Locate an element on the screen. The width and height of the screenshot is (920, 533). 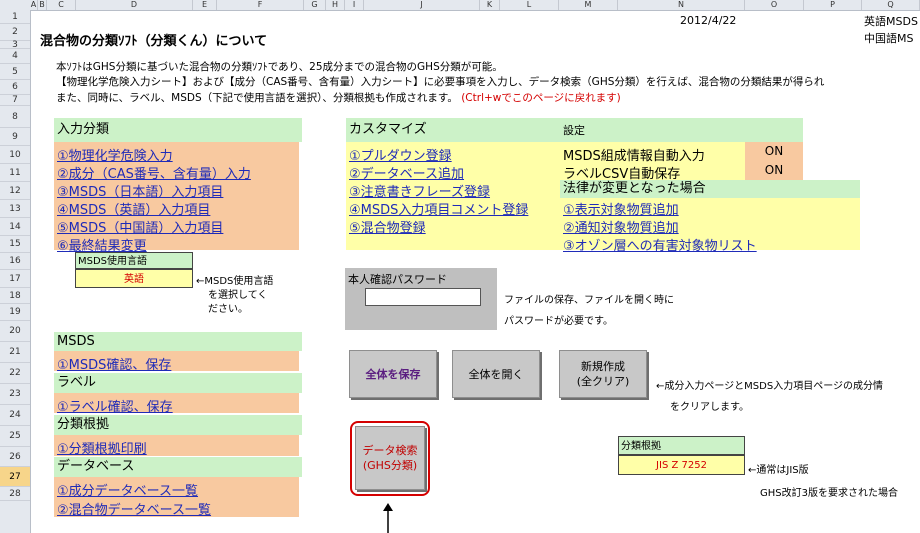
link-mixture-db-list: ②混合物データベース一覧 is located at coordinates (134, 508).